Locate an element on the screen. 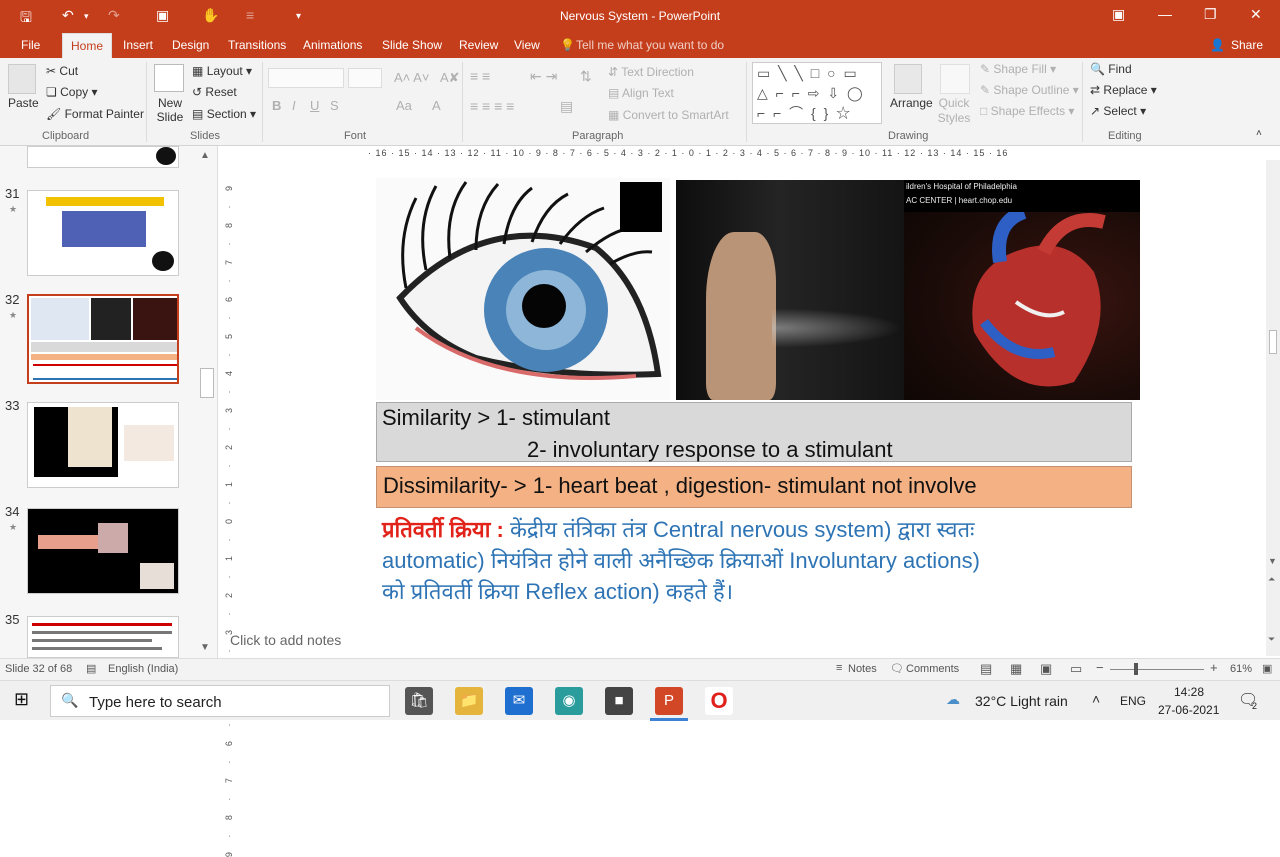  paste-button: Paste is located at coordinates (23, 103).